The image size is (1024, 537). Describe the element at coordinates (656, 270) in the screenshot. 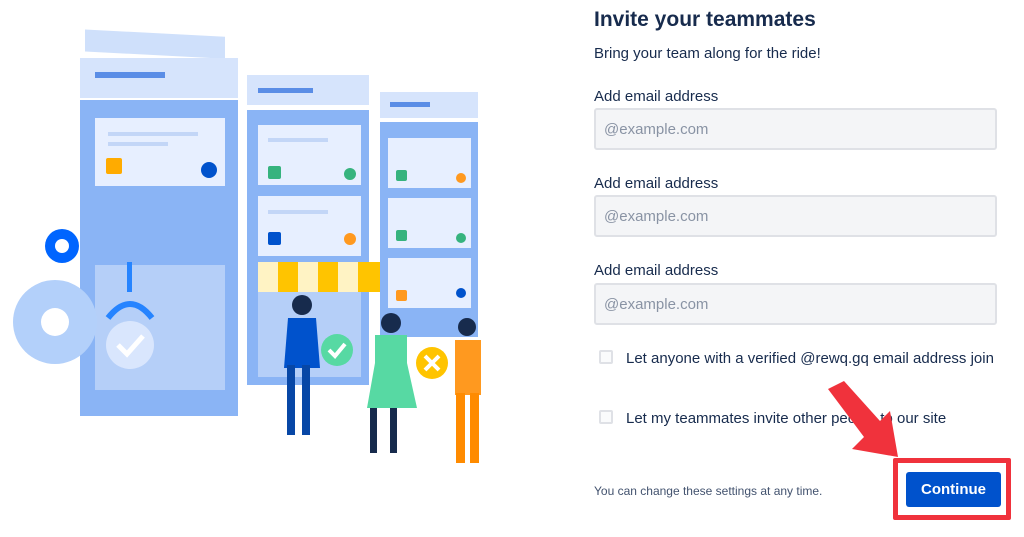

I see `email-field-label-3: Add email address` at that location.